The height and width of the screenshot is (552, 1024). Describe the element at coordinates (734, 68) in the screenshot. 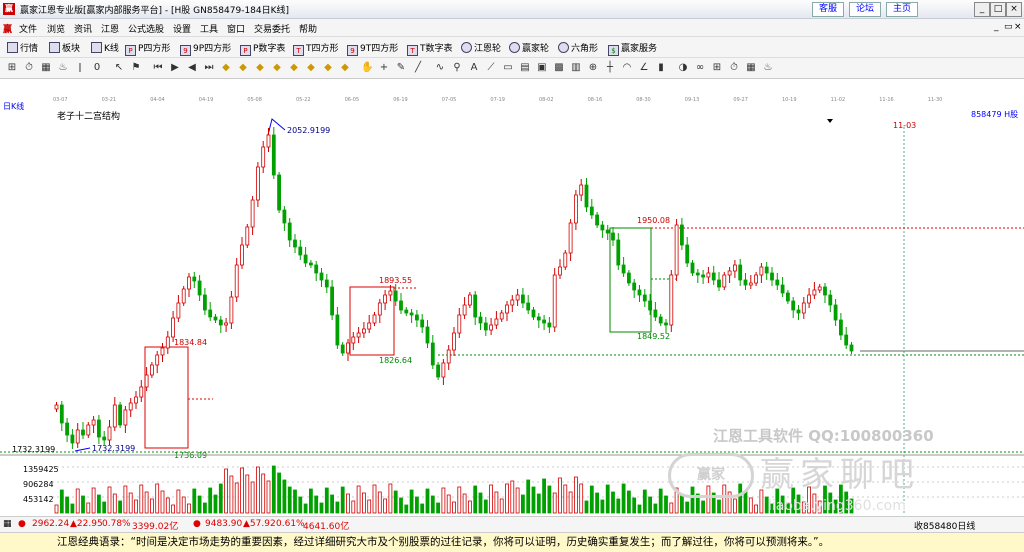

I see `bars-icon: ⏱` at that location.